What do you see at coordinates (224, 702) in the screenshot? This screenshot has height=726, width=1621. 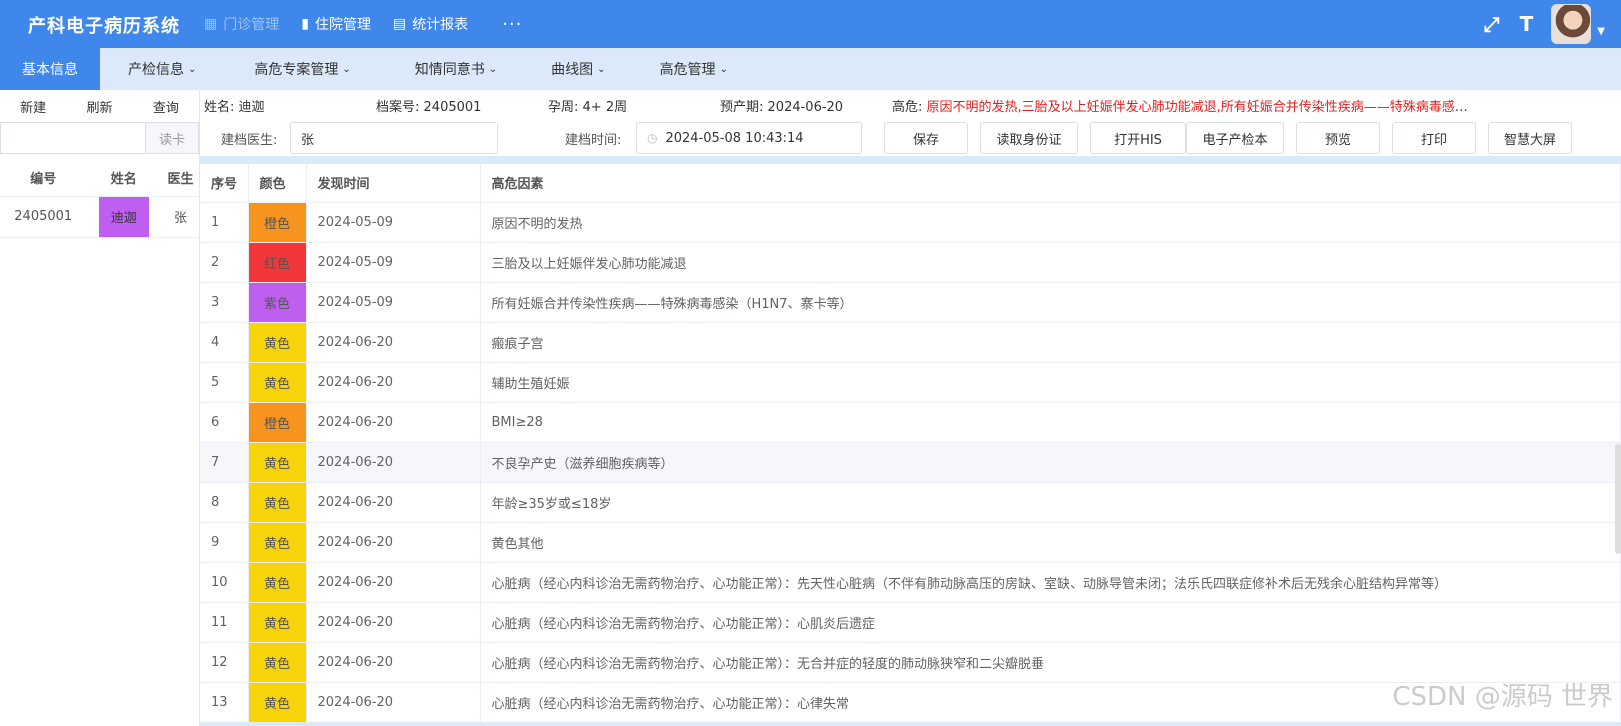 I see `row-no: 13` at bounding box center [224, 702].